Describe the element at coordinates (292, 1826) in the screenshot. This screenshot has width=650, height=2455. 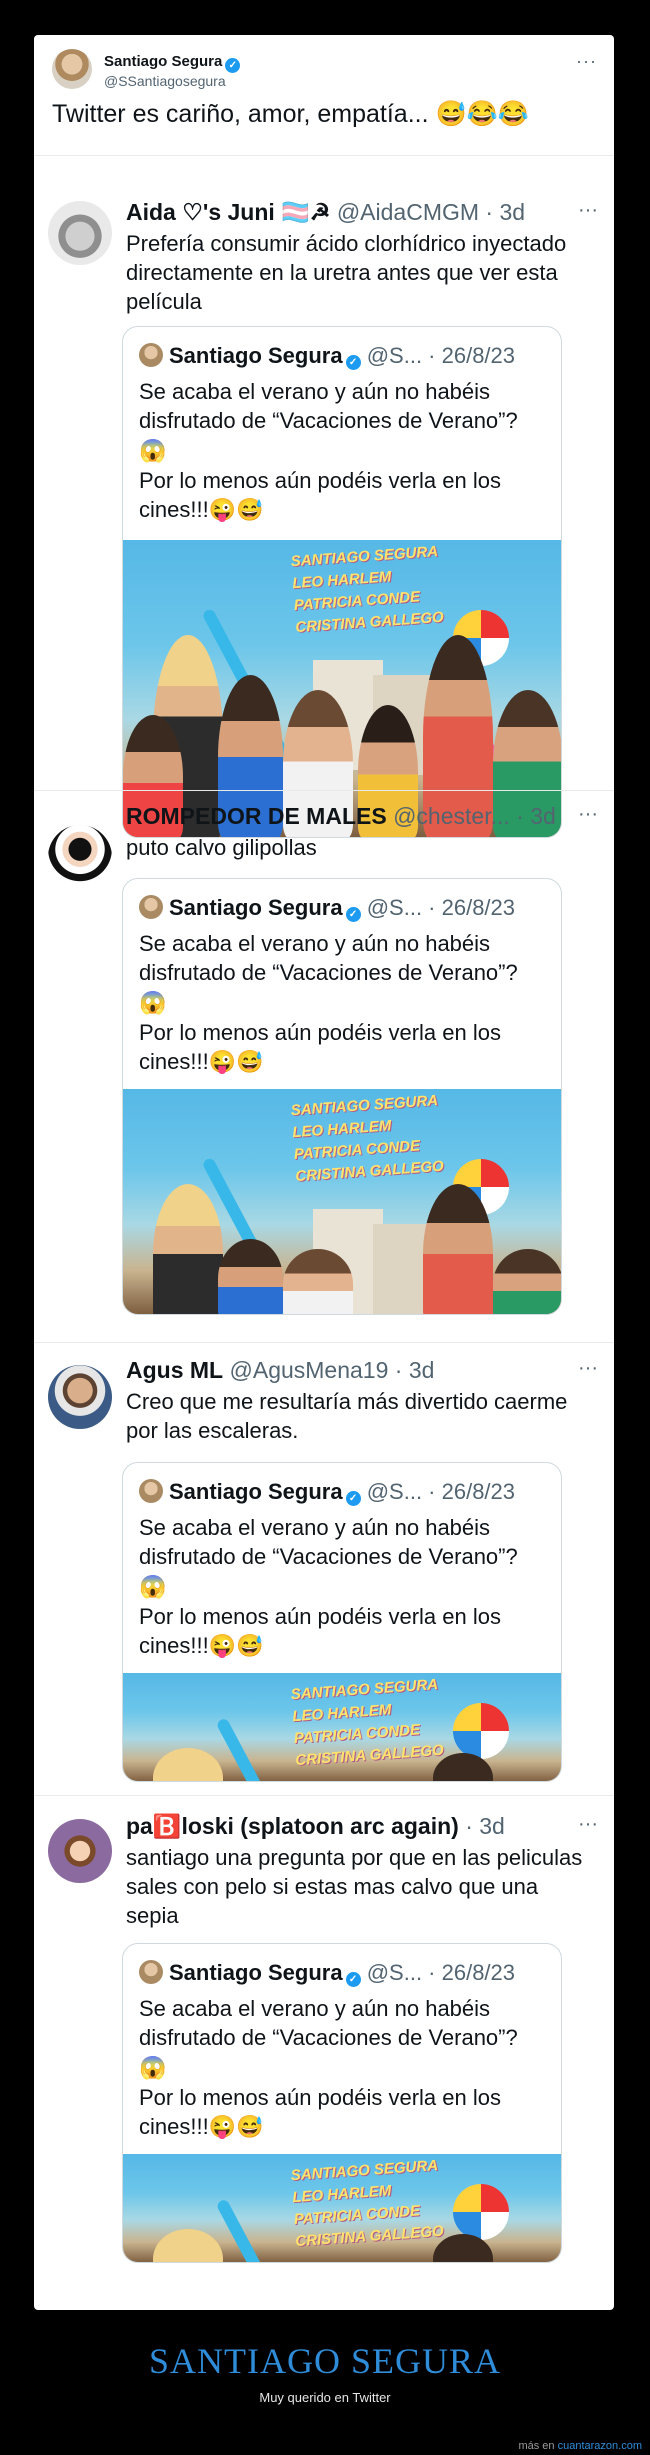
I see `reply-author-name: pa🅱️loski (splatoon arc again)` at that location.